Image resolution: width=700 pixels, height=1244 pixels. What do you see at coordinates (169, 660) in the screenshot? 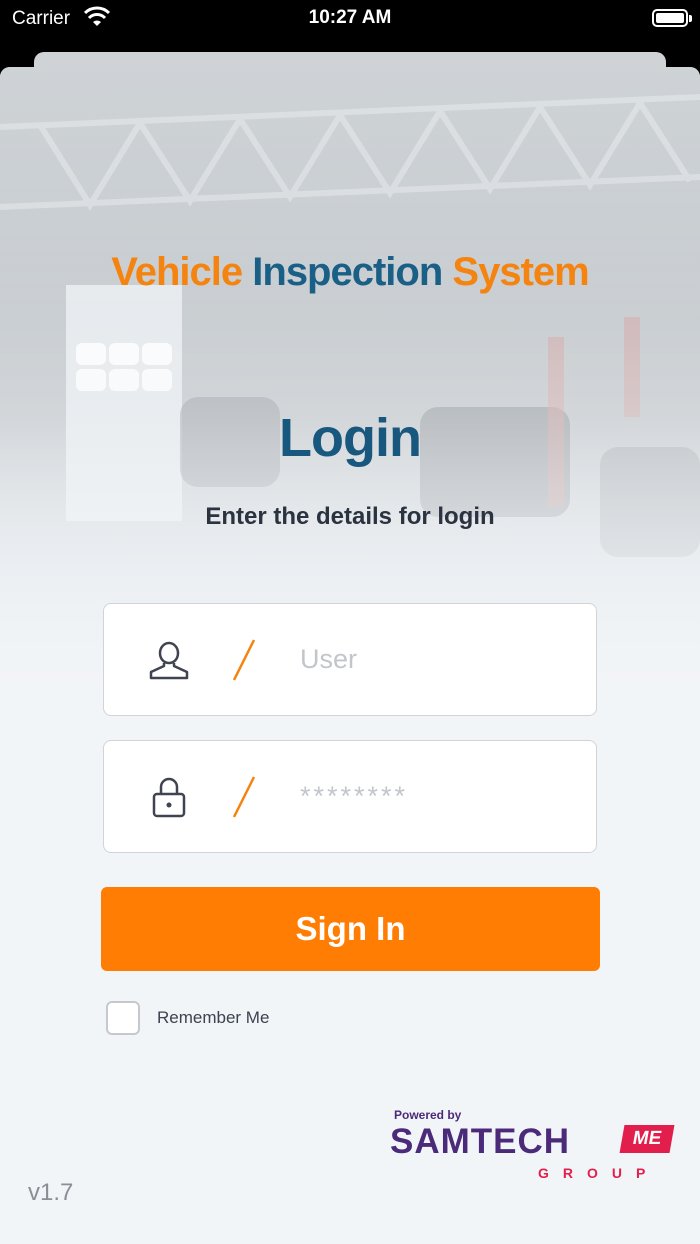
I see `user-icon` at bounding box center [169, 660].